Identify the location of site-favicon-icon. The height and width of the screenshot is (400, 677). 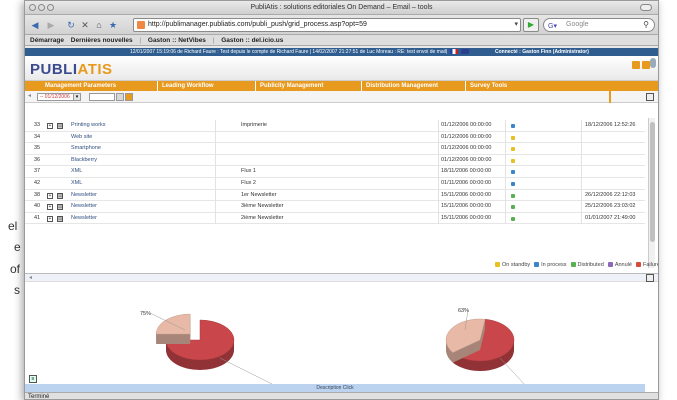
(141, 25).